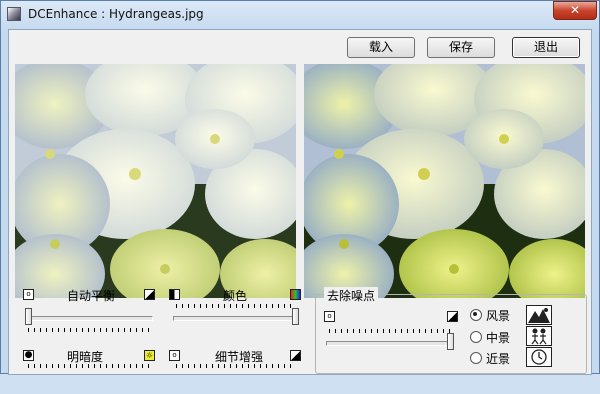 The height and width of the screenshot is (394, 600). What do you see at coordinates (381, 47) in the screenshot?
I see `load-button: 载入` at bounding box center [381, 47].